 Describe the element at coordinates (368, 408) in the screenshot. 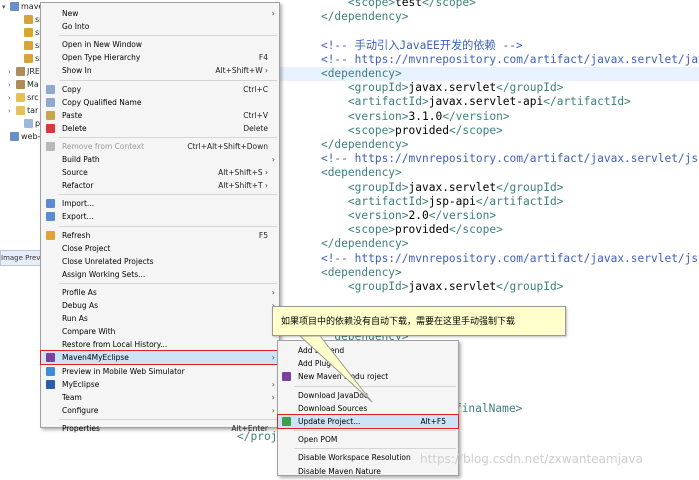

I see `submenu-item-download-sources: Download Sources` at that location.